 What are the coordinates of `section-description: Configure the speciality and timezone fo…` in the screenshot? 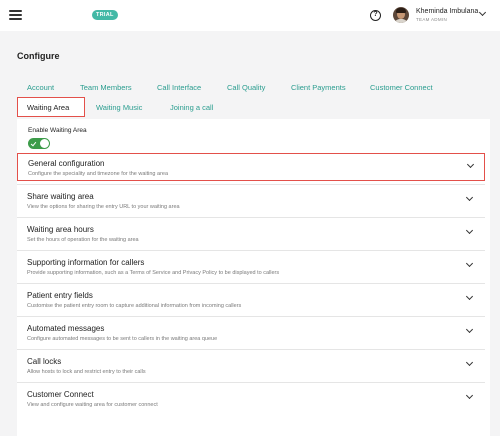 It's located at (98, 174).